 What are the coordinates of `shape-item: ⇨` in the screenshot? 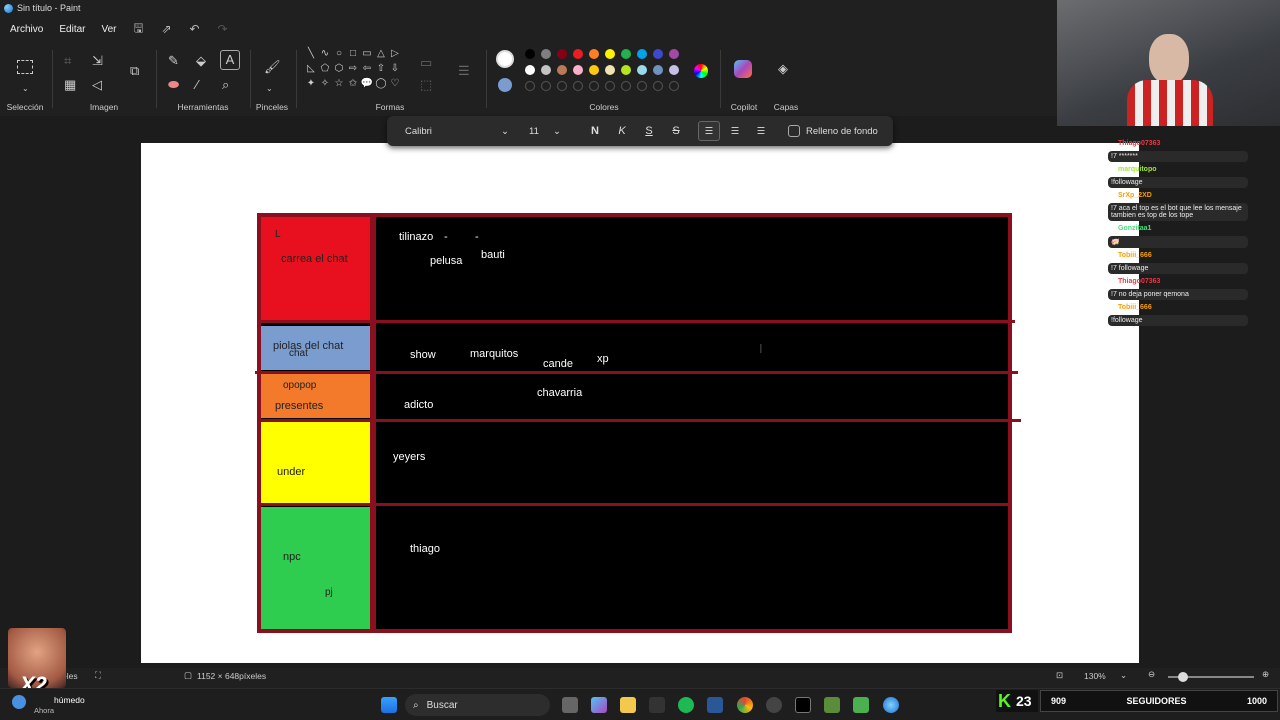 It's located at (353, 70).